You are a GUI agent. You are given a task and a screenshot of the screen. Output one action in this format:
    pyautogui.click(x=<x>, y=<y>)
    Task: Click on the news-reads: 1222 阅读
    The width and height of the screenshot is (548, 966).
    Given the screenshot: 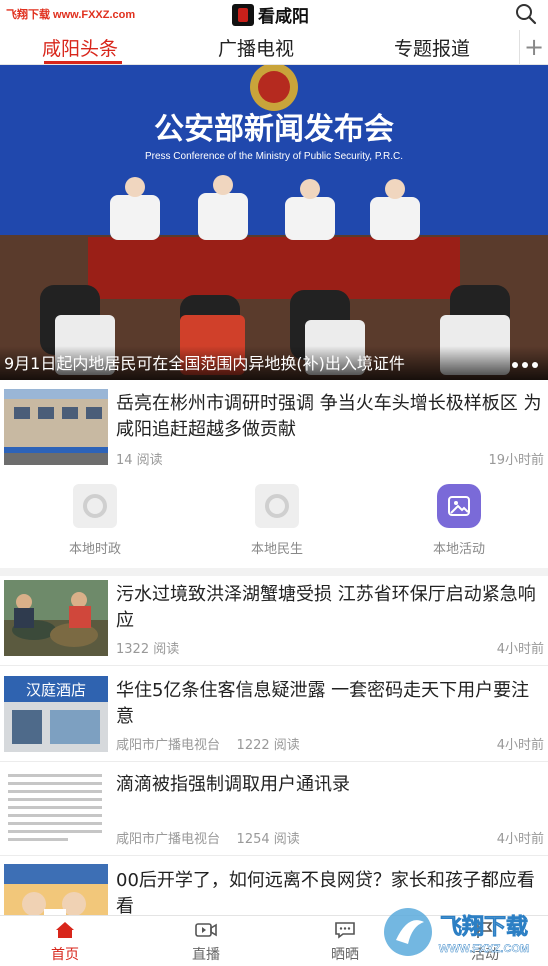 What is the action you would take?
    pyautogui.click(x=268, y=745)
    